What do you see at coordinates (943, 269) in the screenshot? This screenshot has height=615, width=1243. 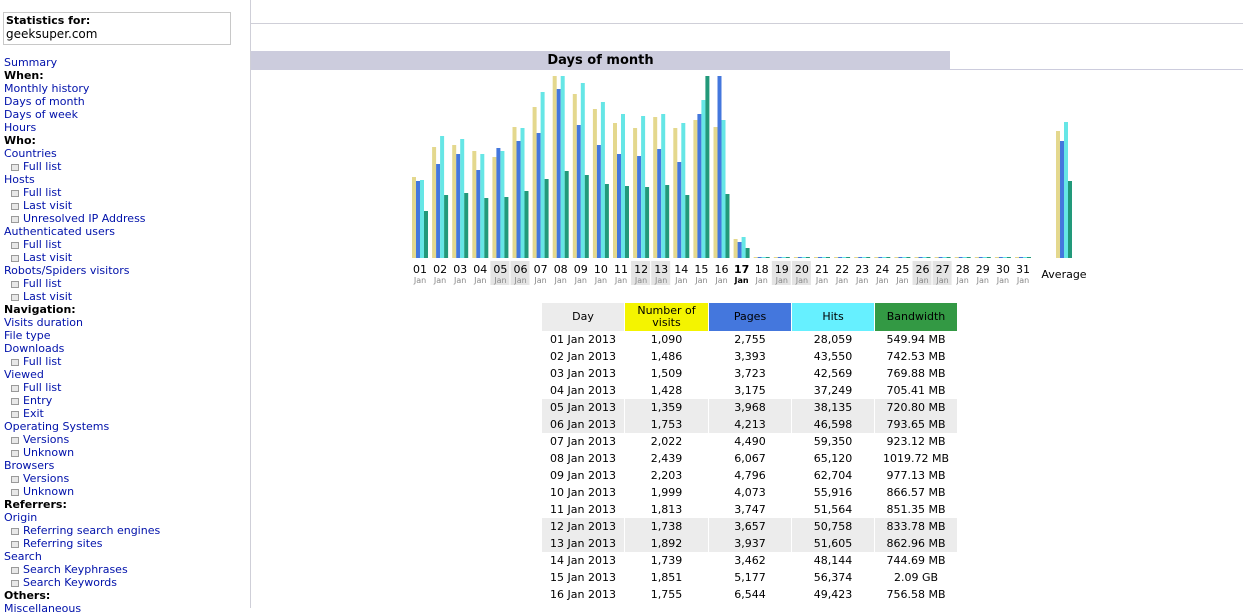 I see `day-number-label: 27` at bounding box center [943, 269].